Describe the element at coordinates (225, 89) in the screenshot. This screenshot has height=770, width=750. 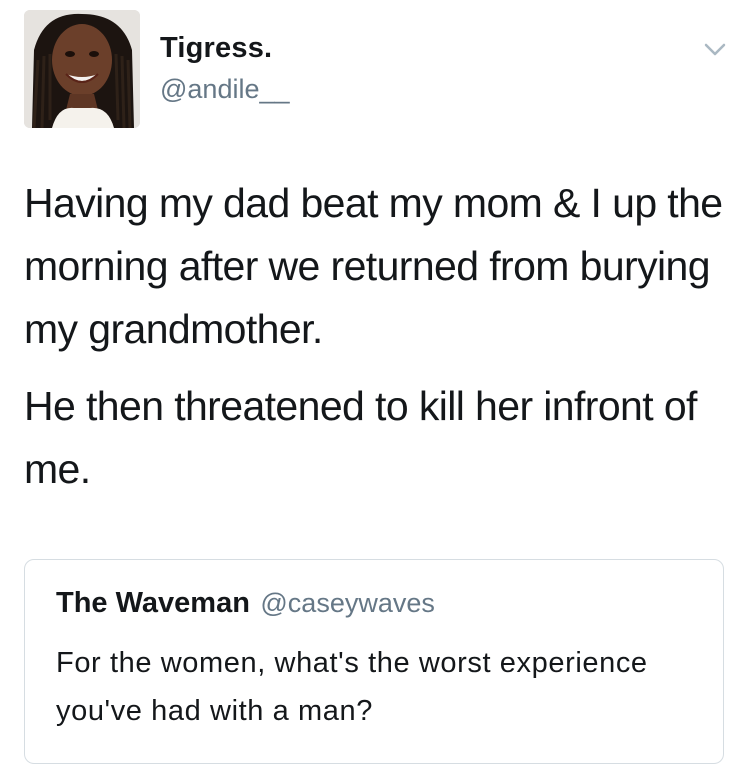
I see `user-handle: @andile__` at that location.